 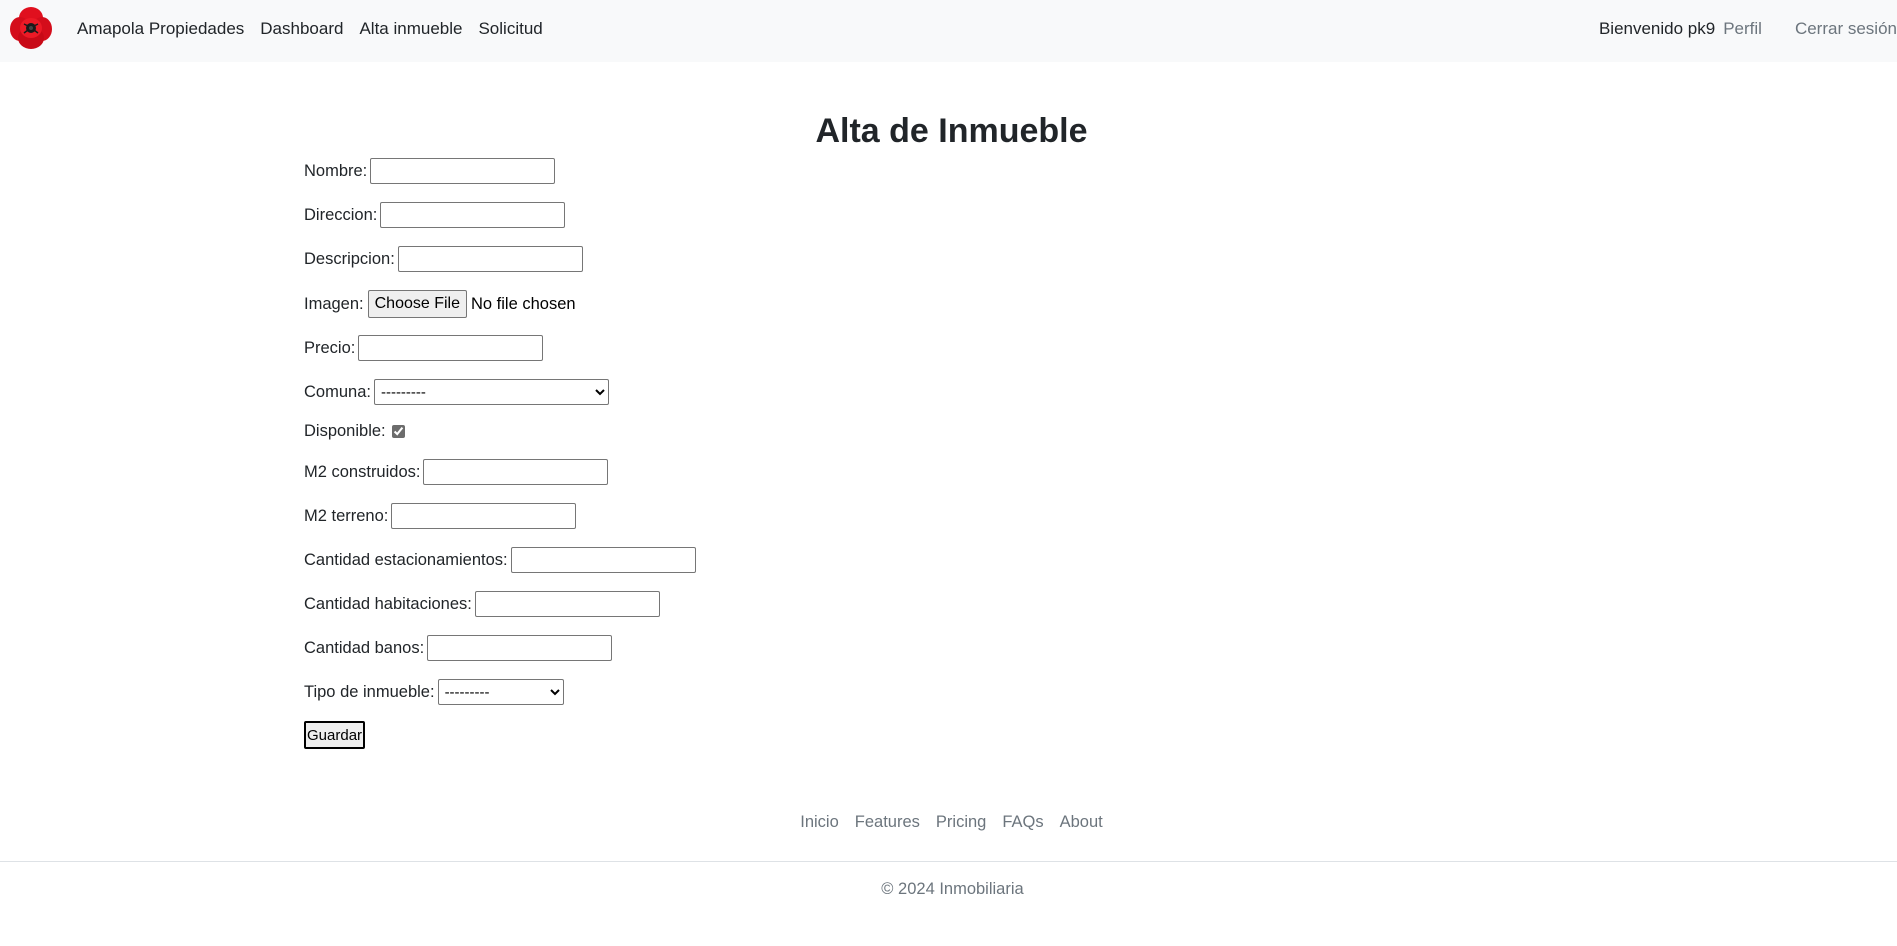 I want to click on comuna-select: ---------, so click(x=491, y=392).